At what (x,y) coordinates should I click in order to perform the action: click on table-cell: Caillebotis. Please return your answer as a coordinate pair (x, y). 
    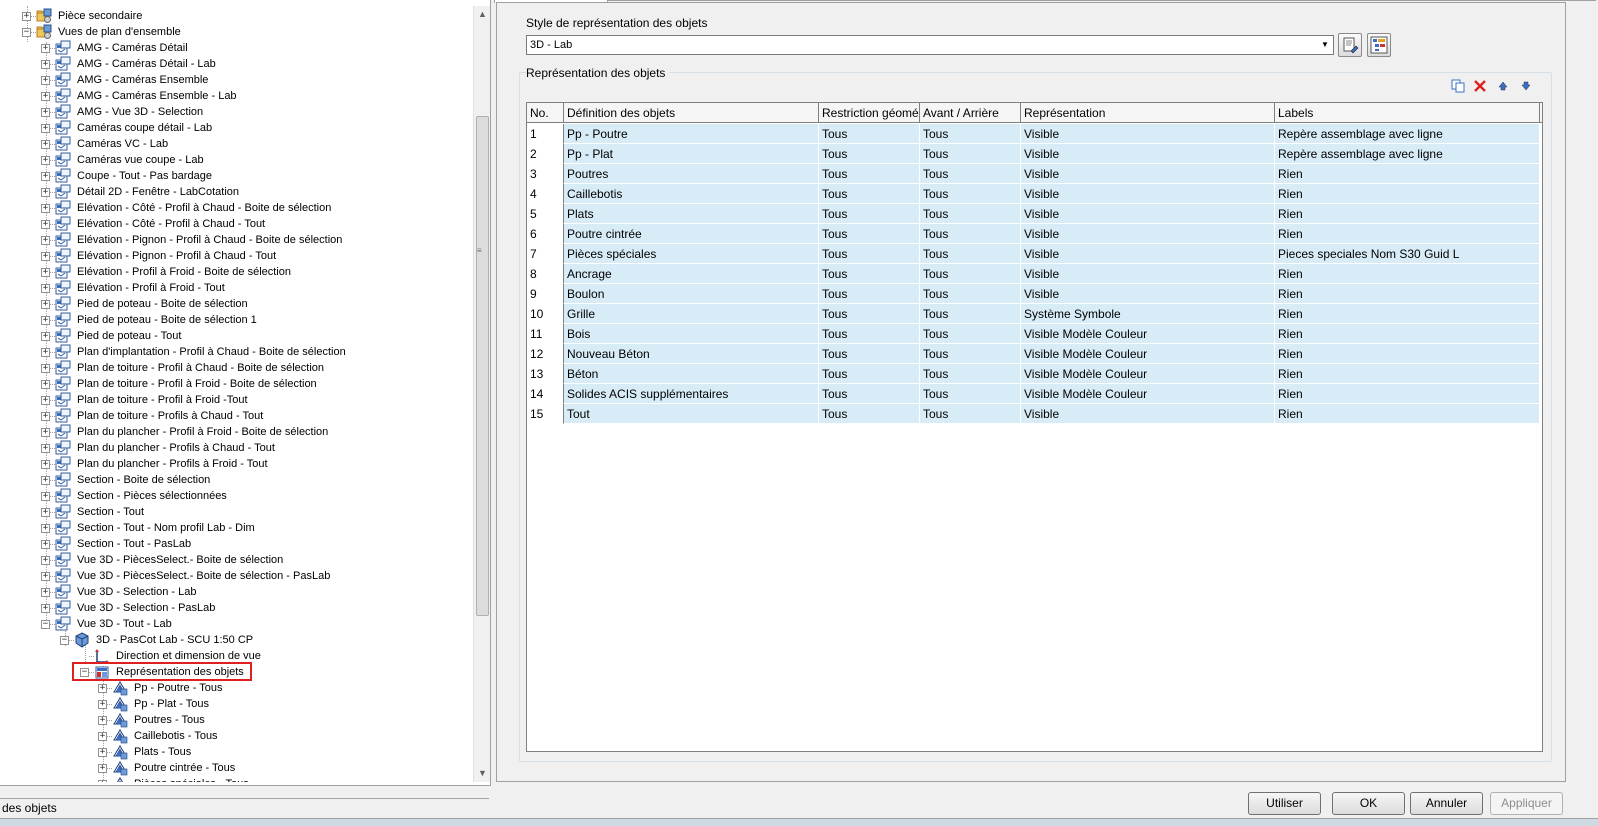
    Looking at the image, I should click on (691, 194).